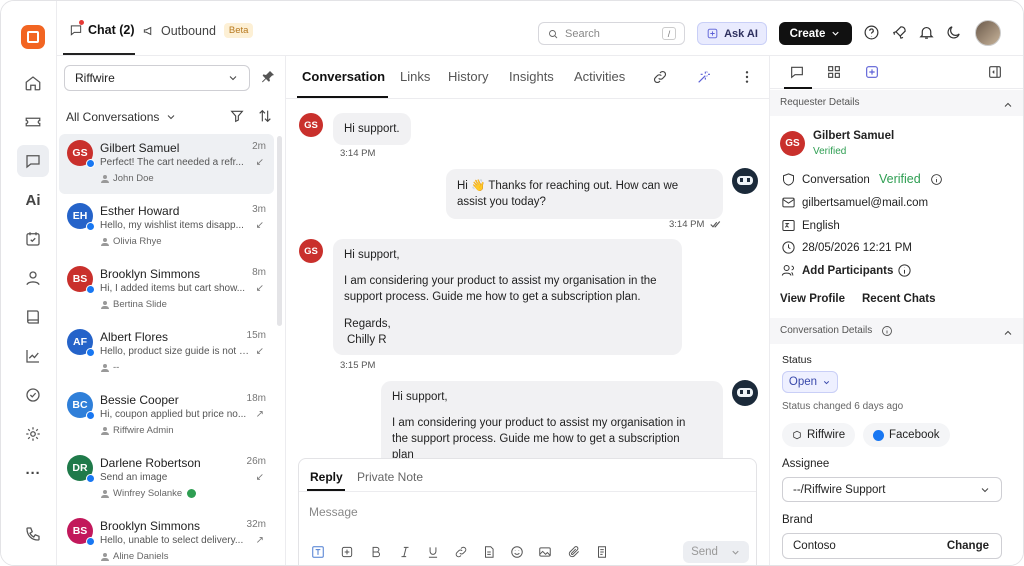  Describe the element at coordinates (834, 74) in the screenshot. I see `grid-icon` at that location.